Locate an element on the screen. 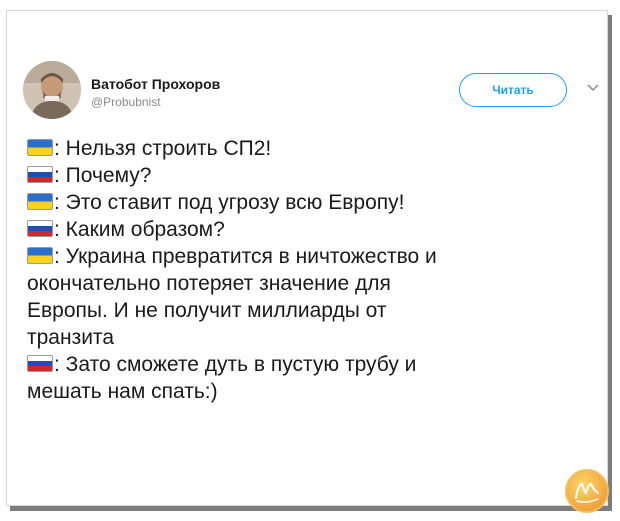 This screenshot has width=620, height=521. tweet-line: : Это ставит под угрозу всю Европу! is located at coordinates (313, 202).